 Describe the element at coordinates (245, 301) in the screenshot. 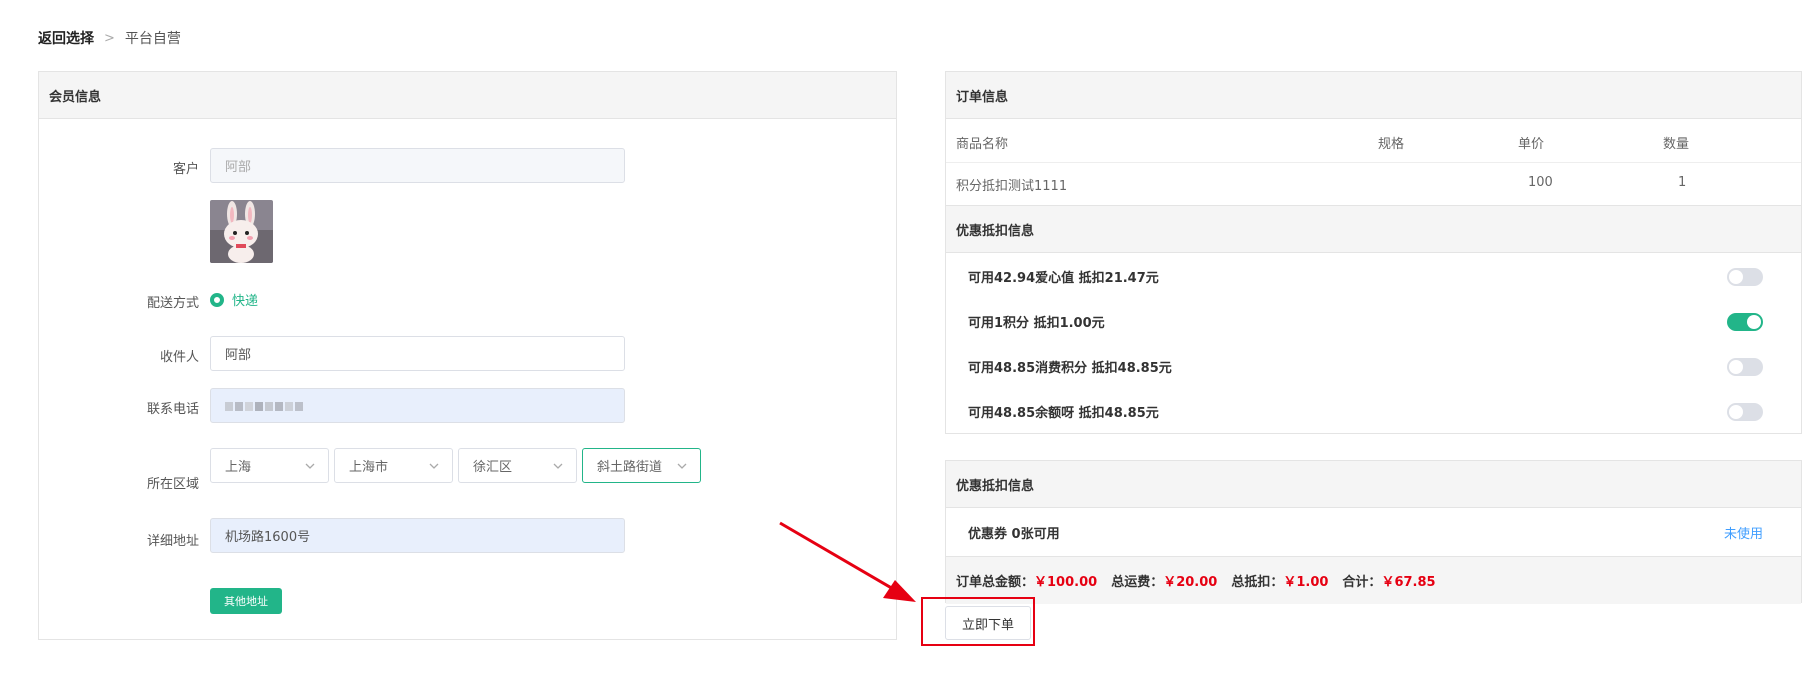

I see `delivery-option-label: 快递` at that location.